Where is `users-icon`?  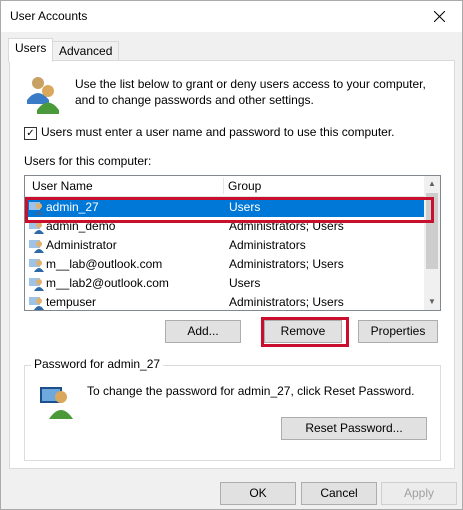
users-icon is located at coordinates (43, 95).